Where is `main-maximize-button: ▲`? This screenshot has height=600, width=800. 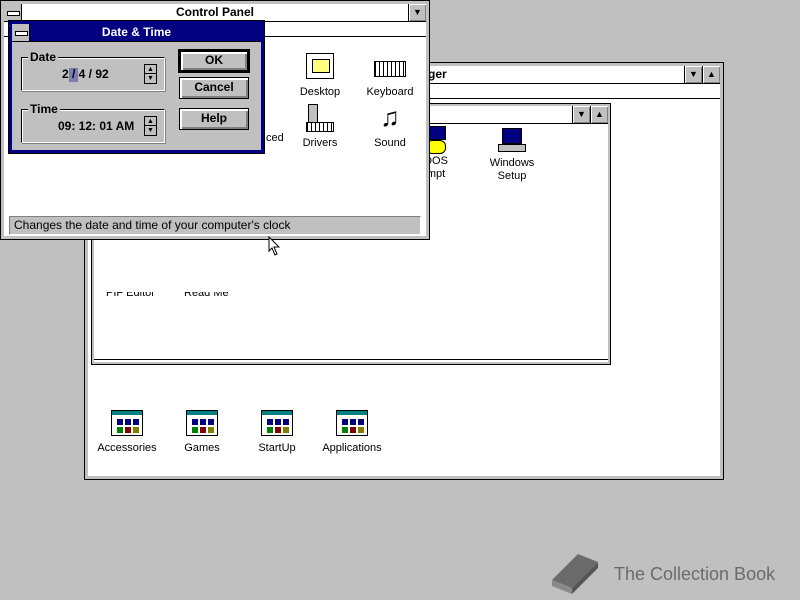 main-maximize-button: ▲ is located at coordinates (599, 114).